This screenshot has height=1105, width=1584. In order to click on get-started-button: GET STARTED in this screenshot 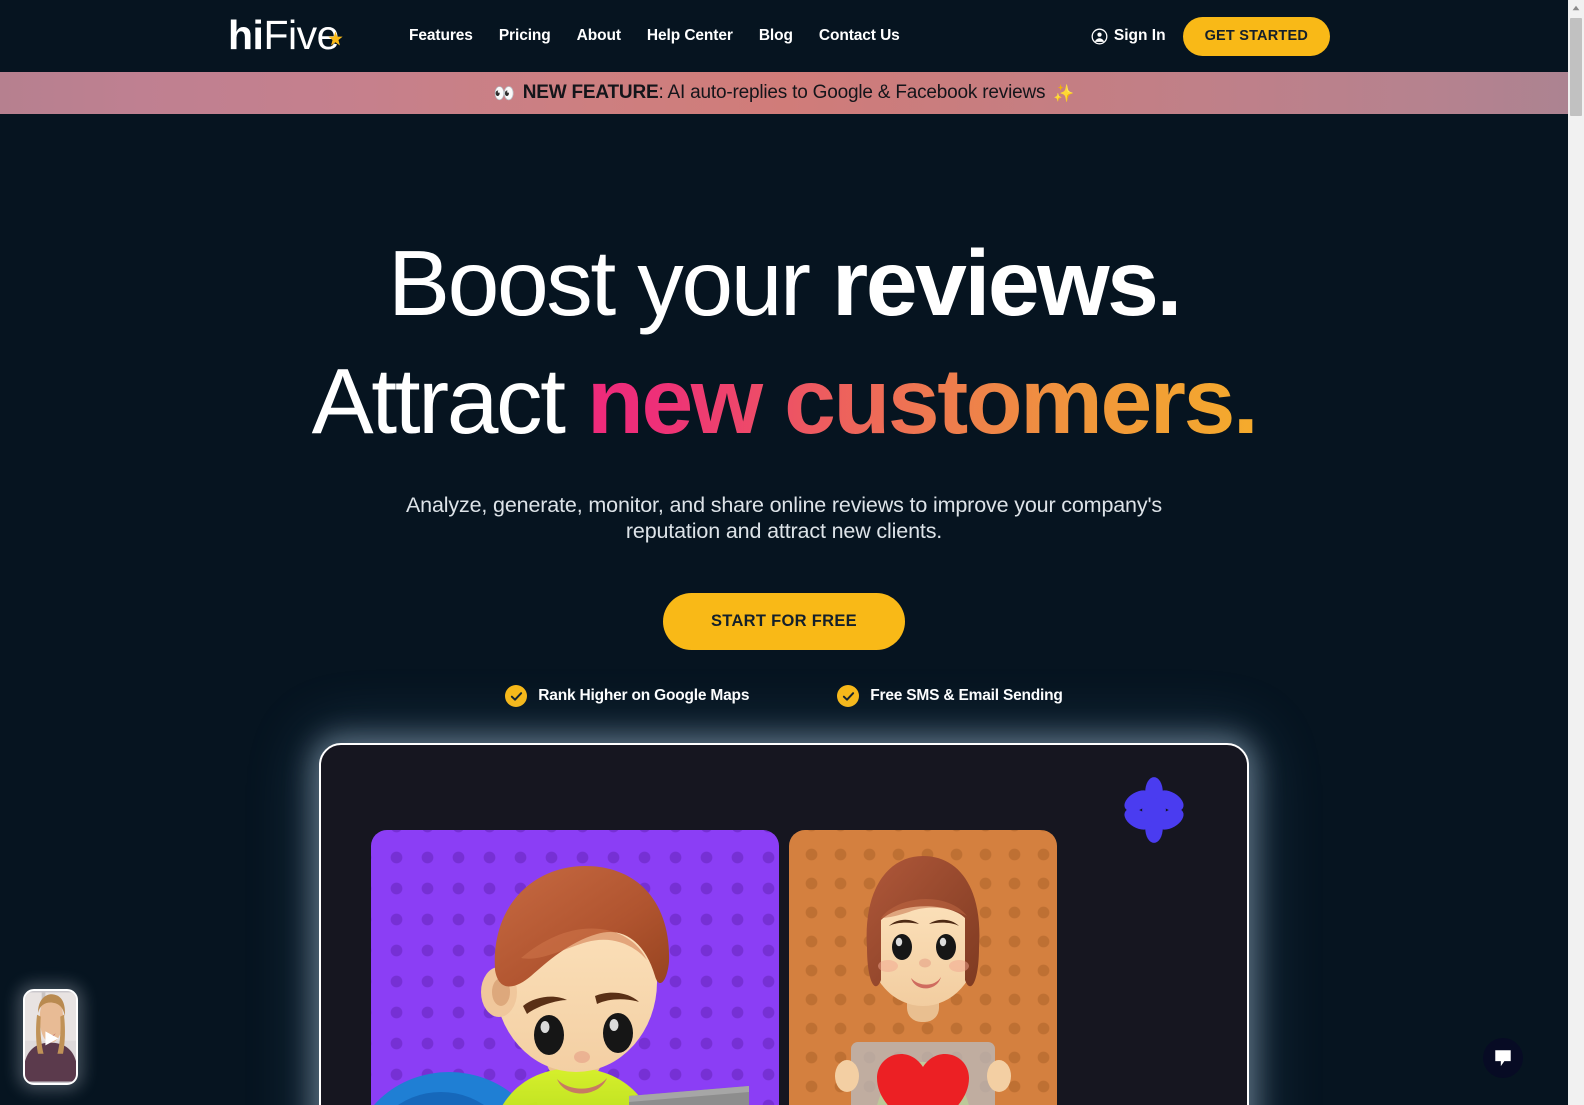, I will do `click(1256, 36)`.